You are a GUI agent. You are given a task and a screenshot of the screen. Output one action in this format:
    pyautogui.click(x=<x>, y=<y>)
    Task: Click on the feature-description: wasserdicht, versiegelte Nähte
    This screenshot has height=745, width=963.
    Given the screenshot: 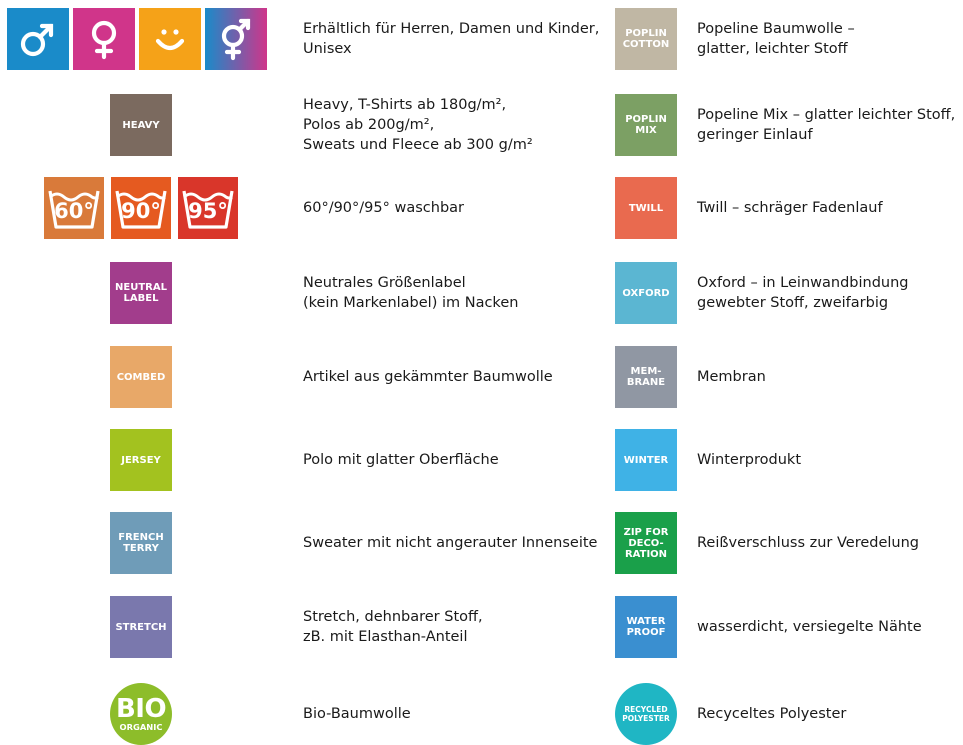 What is the action you would take?
    pyautogui.click(x=809, y=627)
    